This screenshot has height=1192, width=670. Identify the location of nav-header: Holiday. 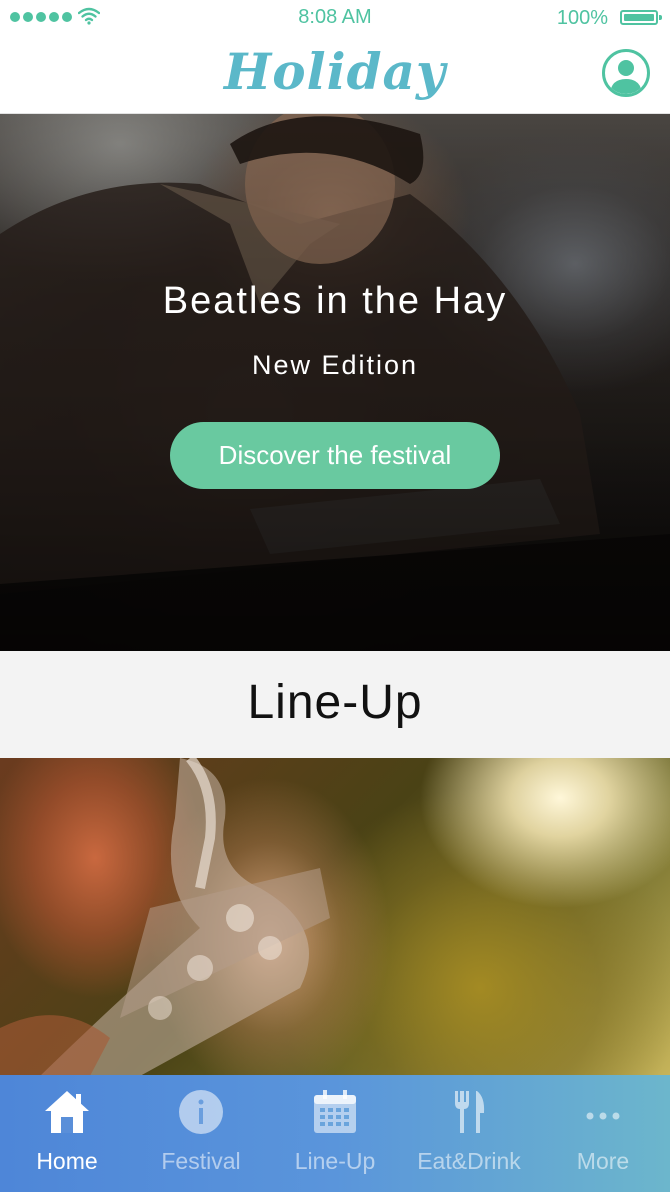
(335, 75).